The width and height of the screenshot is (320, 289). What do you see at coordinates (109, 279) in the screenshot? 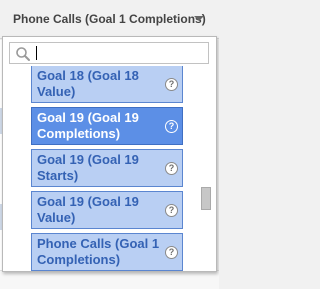
I see `background-footer` at bounding box center [109, 279].